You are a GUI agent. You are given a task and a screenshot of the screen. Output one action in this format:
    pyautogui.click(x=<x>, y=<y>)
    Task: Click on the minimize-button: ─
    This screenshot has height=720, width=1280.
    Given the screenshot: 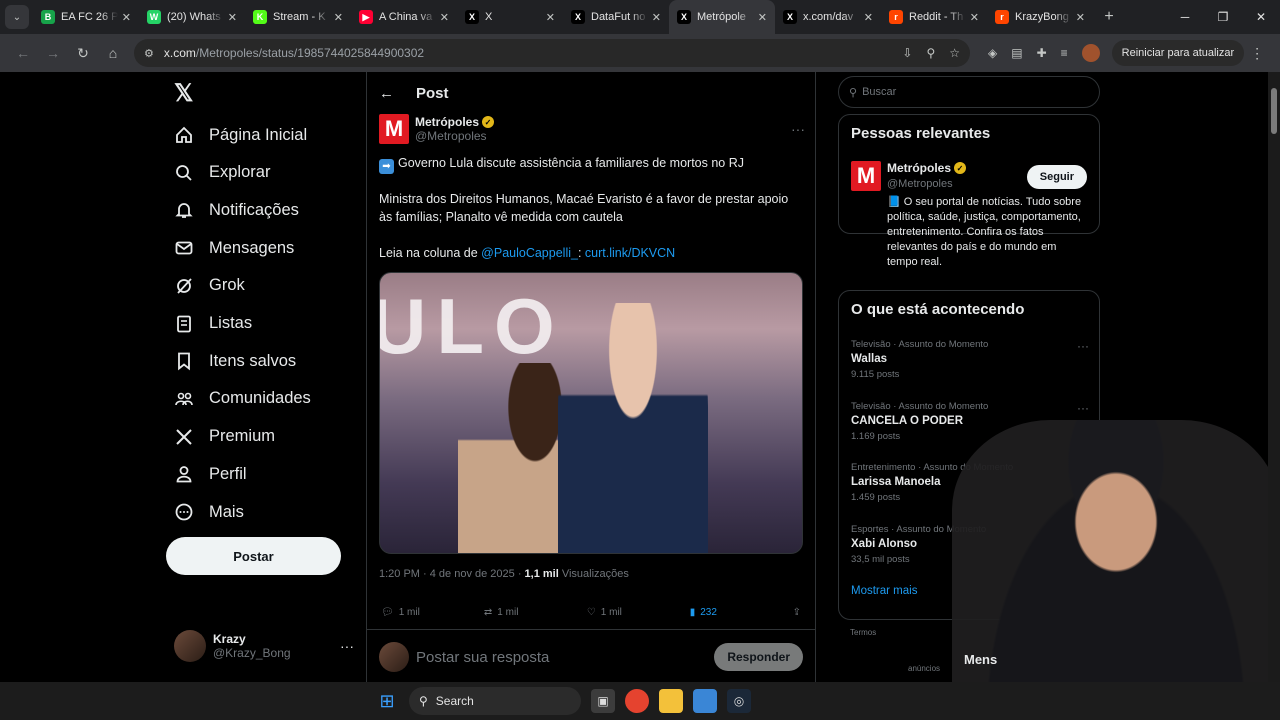 What is the action you would take?
    pyautogui.click(x=1185, y=17)
    